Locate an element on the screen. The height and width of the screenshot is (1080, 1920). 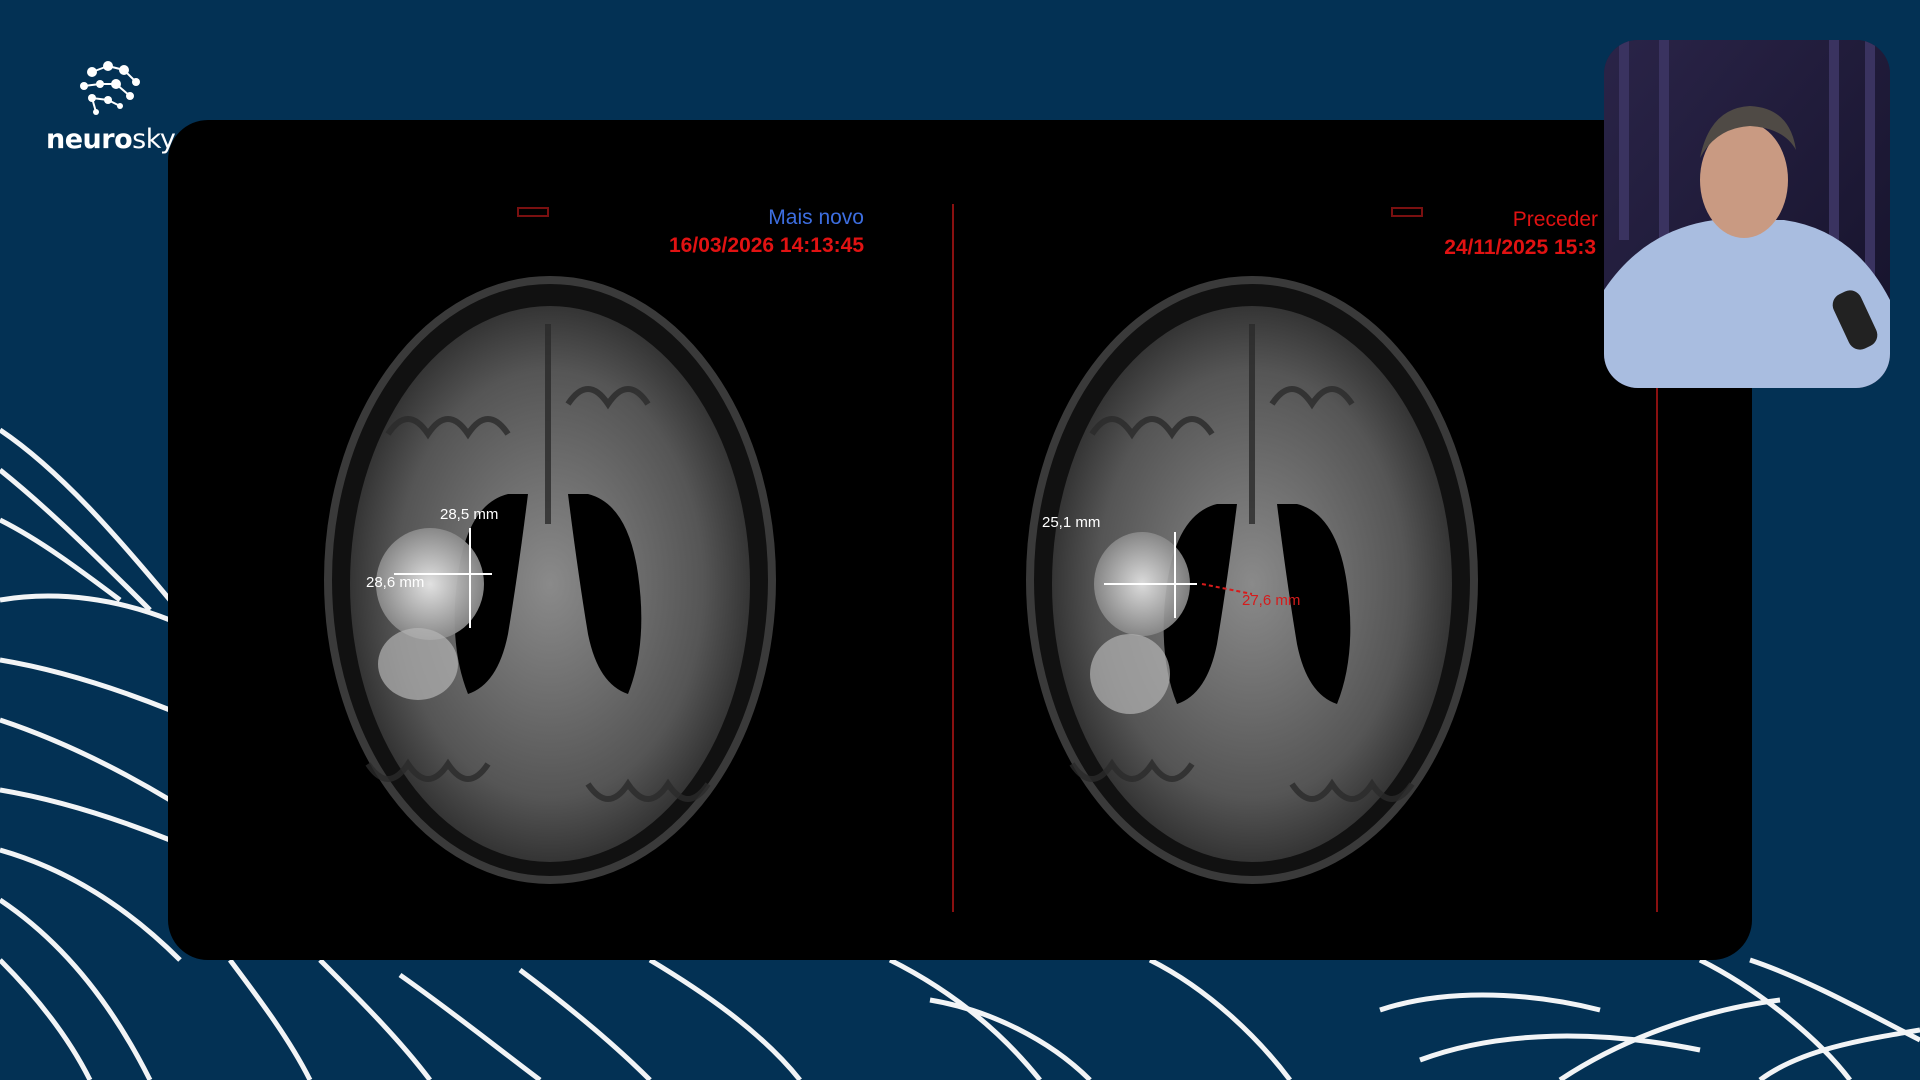
measurement-label-1: 28,5 mm is located at coordinates (469, 514).